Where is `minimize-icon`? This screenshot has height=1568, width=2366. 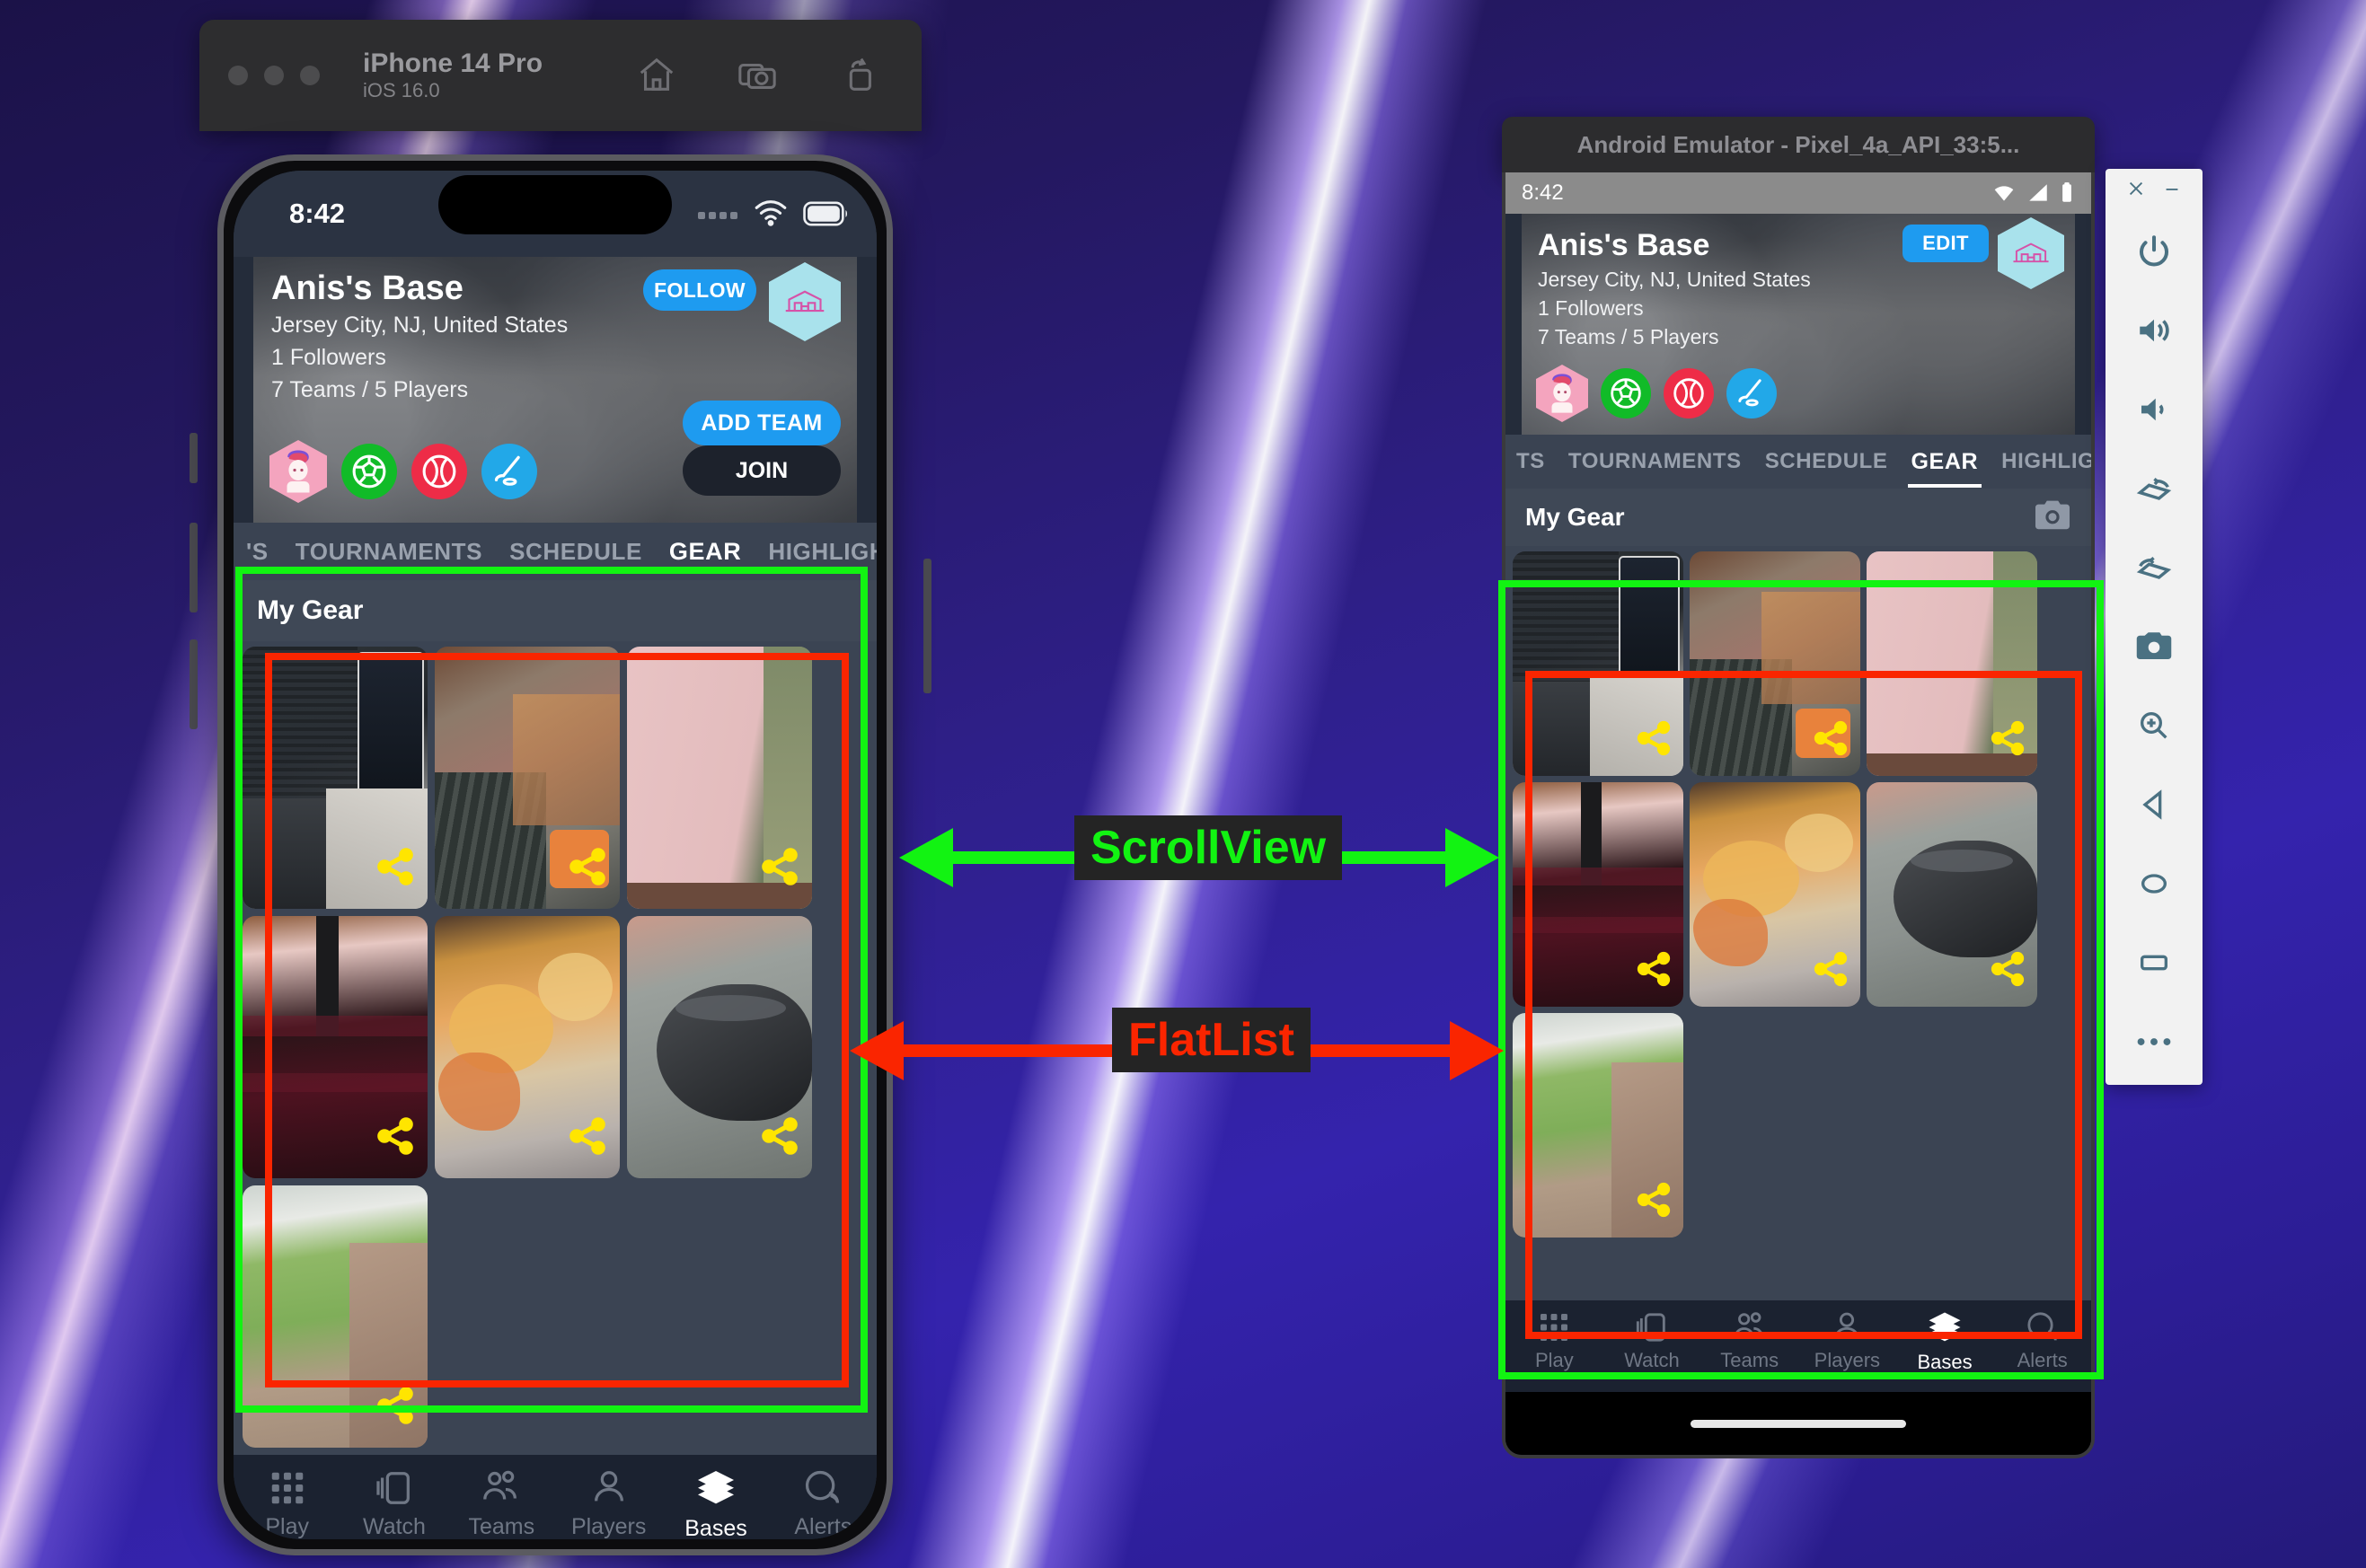 minimize-icon is located at coordinates (2172, 191).